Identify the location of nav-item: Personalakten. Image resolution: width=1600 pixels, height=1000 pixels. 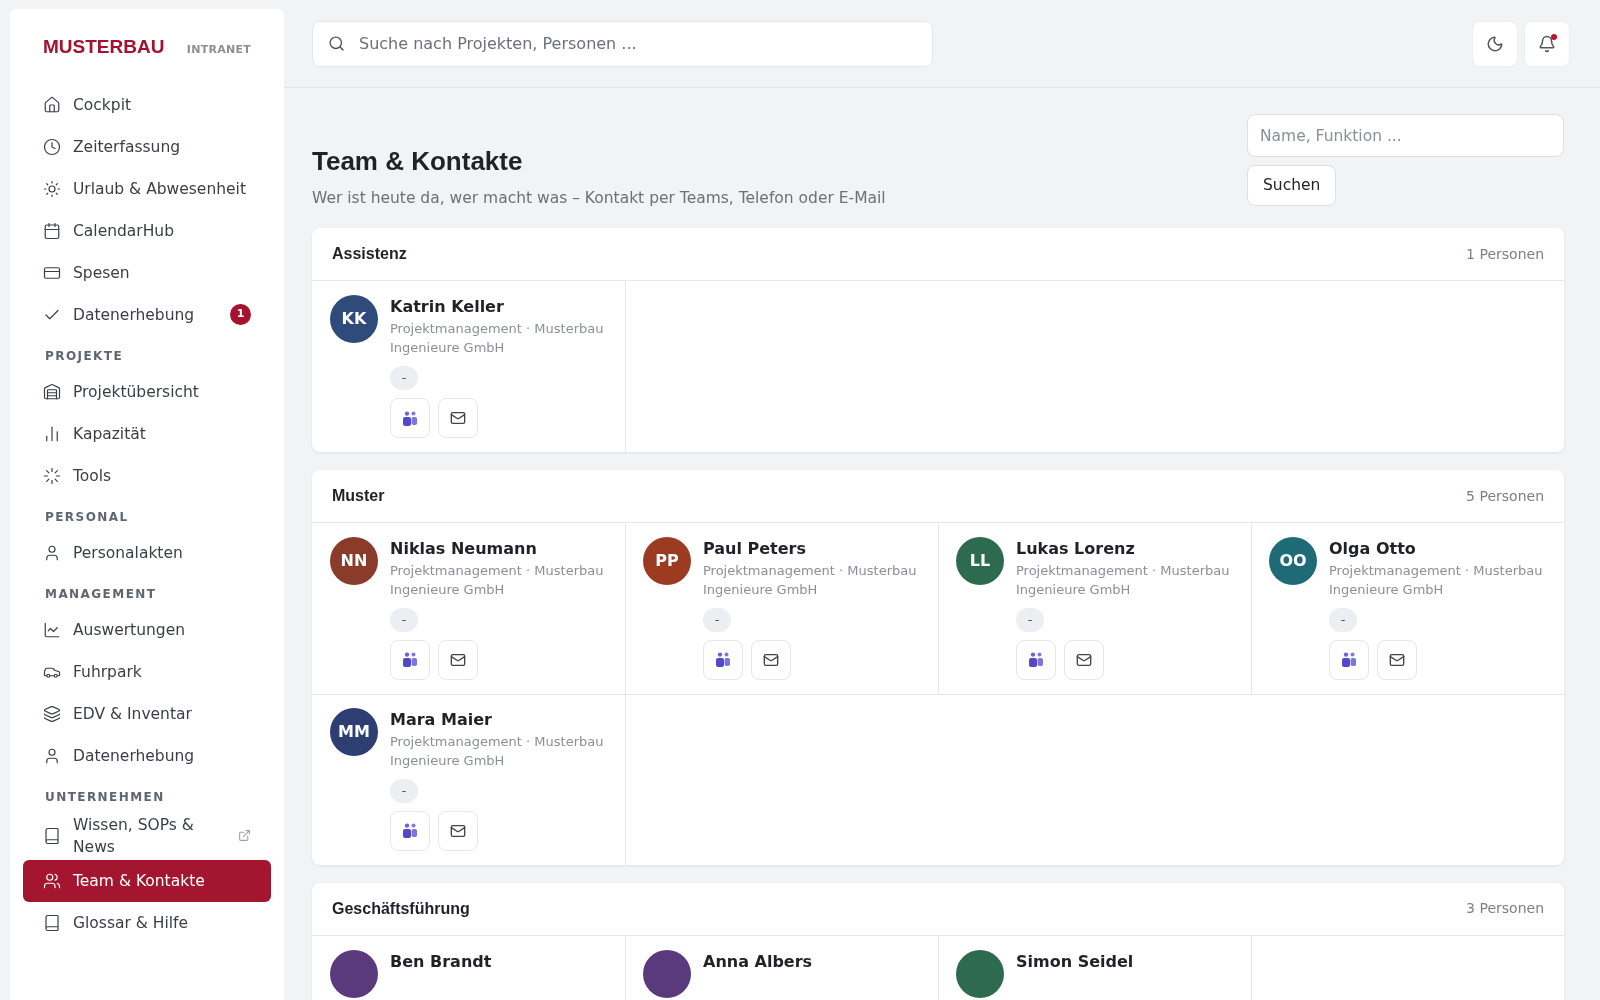
(147, 552).